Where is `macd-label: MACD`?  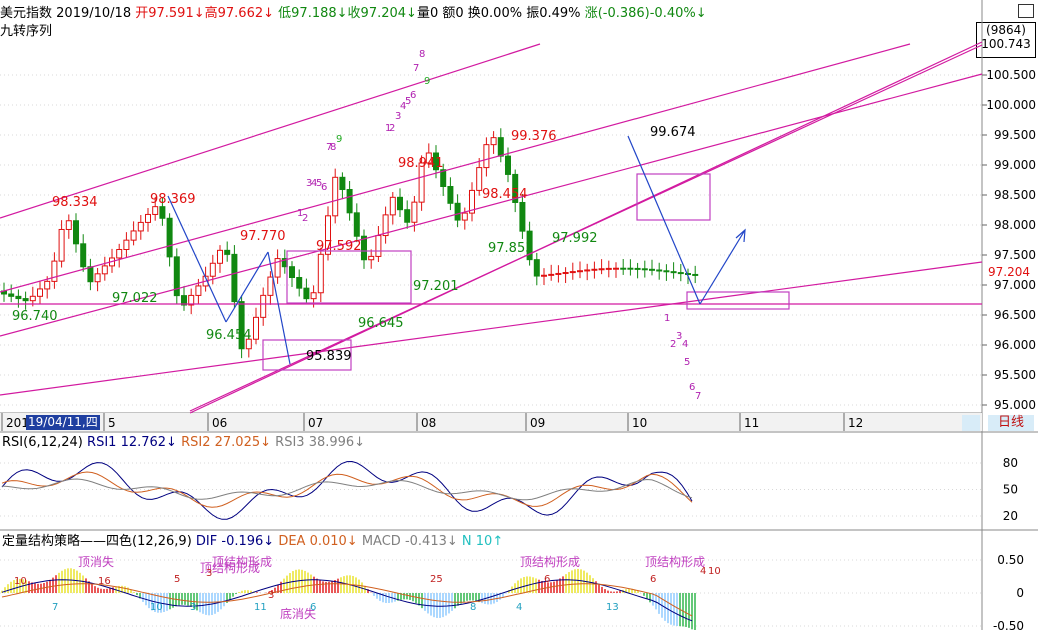
macd-label: MACD is located at coordinates (381, 541).